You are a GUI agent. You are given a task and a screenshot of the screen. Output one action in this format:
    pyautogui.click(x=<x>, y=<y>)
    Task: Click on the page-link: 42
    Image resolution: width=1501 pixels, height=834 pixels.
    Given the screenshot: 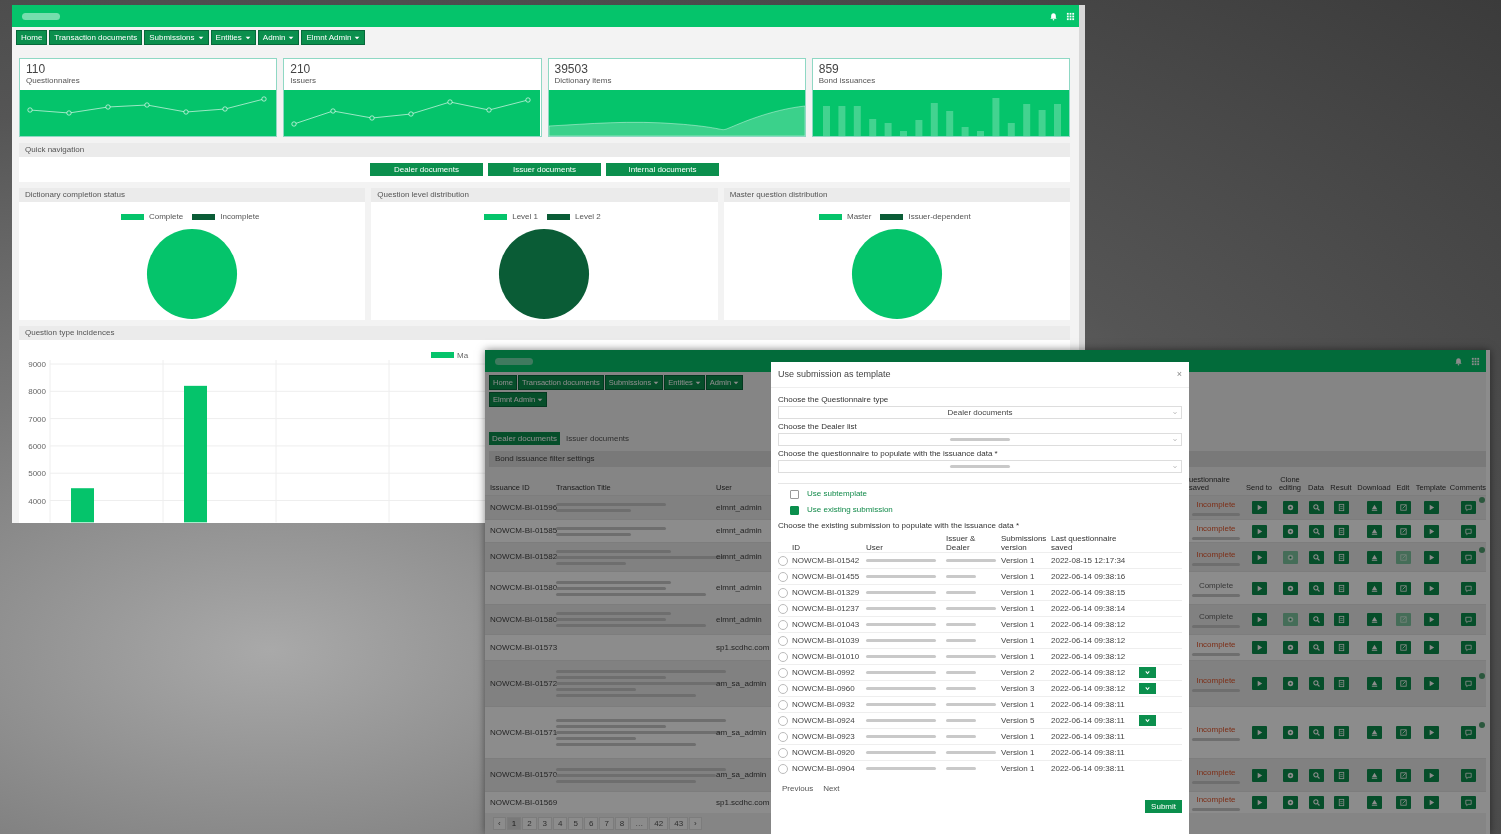 What is the action you would take?
    pyautogui.click(x=659, y=823)
    